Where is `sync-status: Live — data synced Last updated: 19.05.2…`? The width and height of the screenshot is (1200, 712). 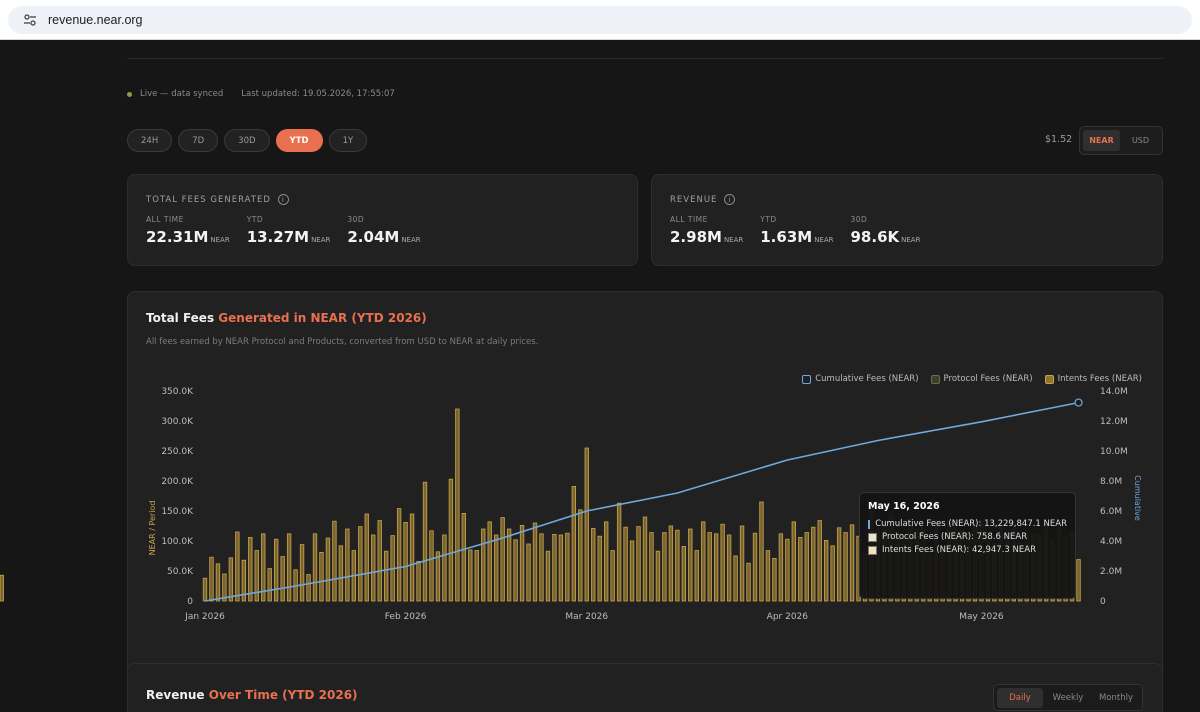 sync-status: Live — data synced Last updated: 19.05.2… is located at coordinates (261, 94).